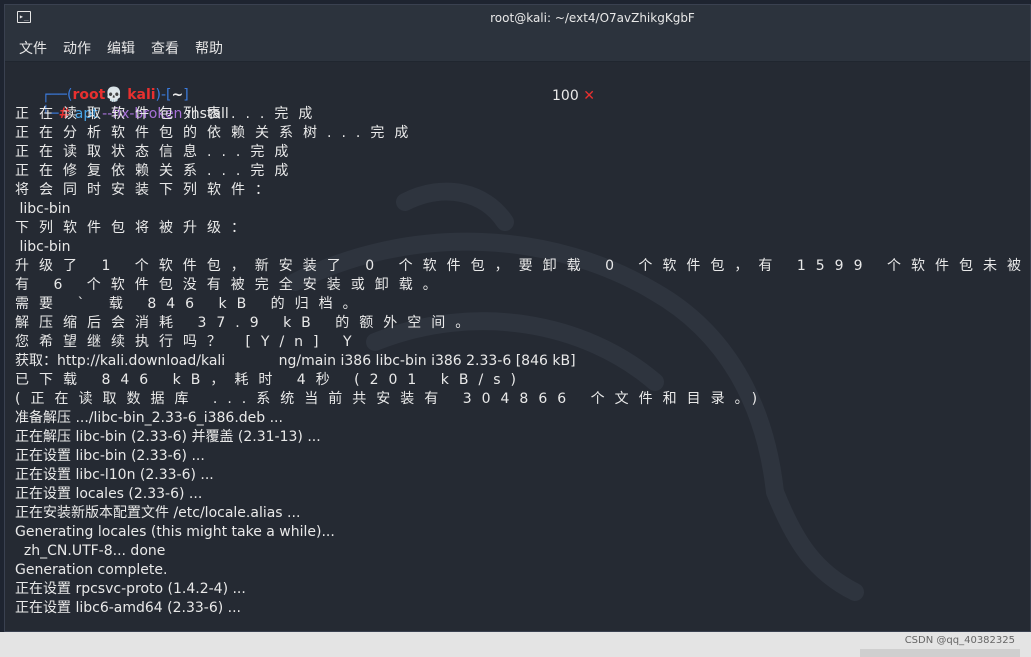 This screenshot has height=657, width=1031. I want to click on output-line: zh_CN.UTF-8... done, so click(90, 551).